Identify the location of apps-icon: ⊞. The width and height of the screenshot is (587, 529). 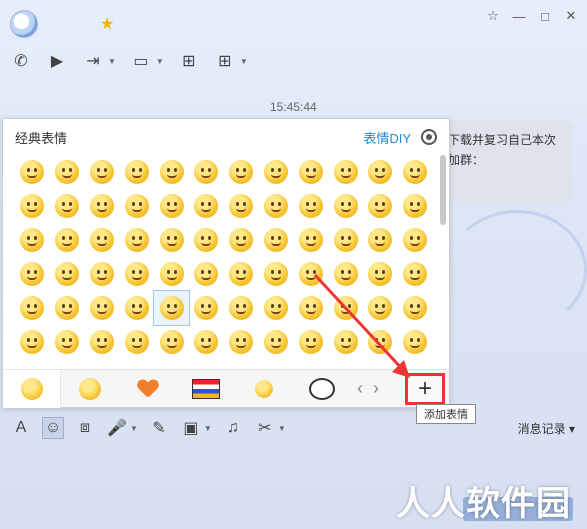
(225, 61).